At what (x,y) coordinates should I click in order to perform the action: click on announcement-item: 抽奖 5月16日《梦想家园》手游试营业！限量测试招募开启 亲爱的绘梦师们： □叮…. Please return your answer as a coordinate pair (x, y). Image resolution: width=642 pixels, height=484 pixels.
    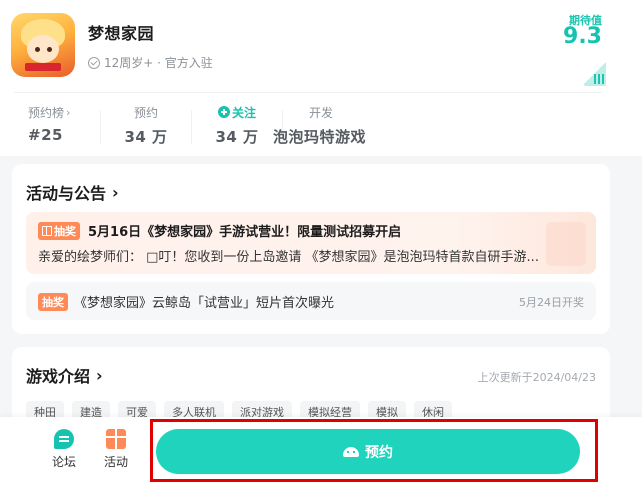
    Looking at the image, I should click on (311, 243).